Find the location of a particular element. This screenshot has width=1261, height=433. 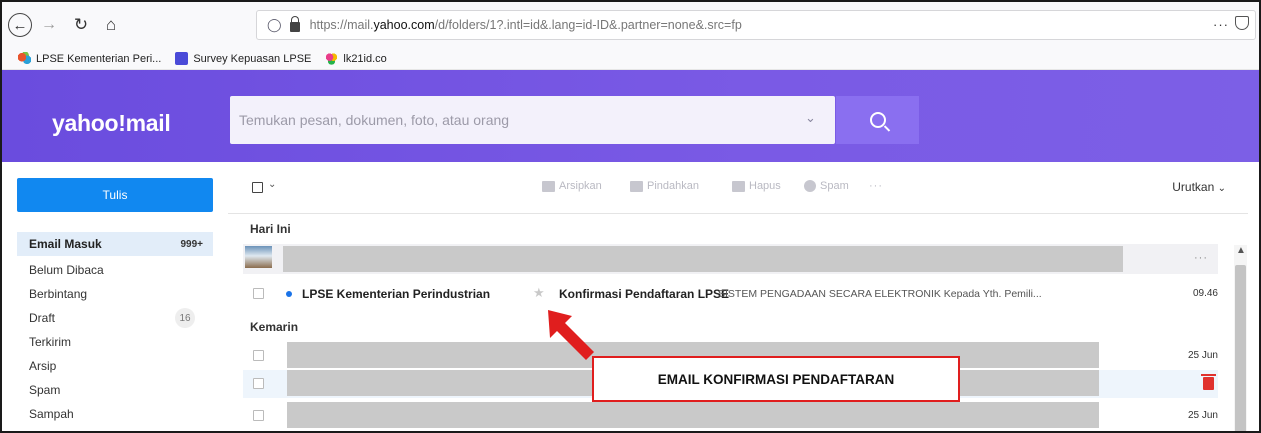

bookmark-survey: Survey Kepuasan LPSE is located at coordinates (243, 58).